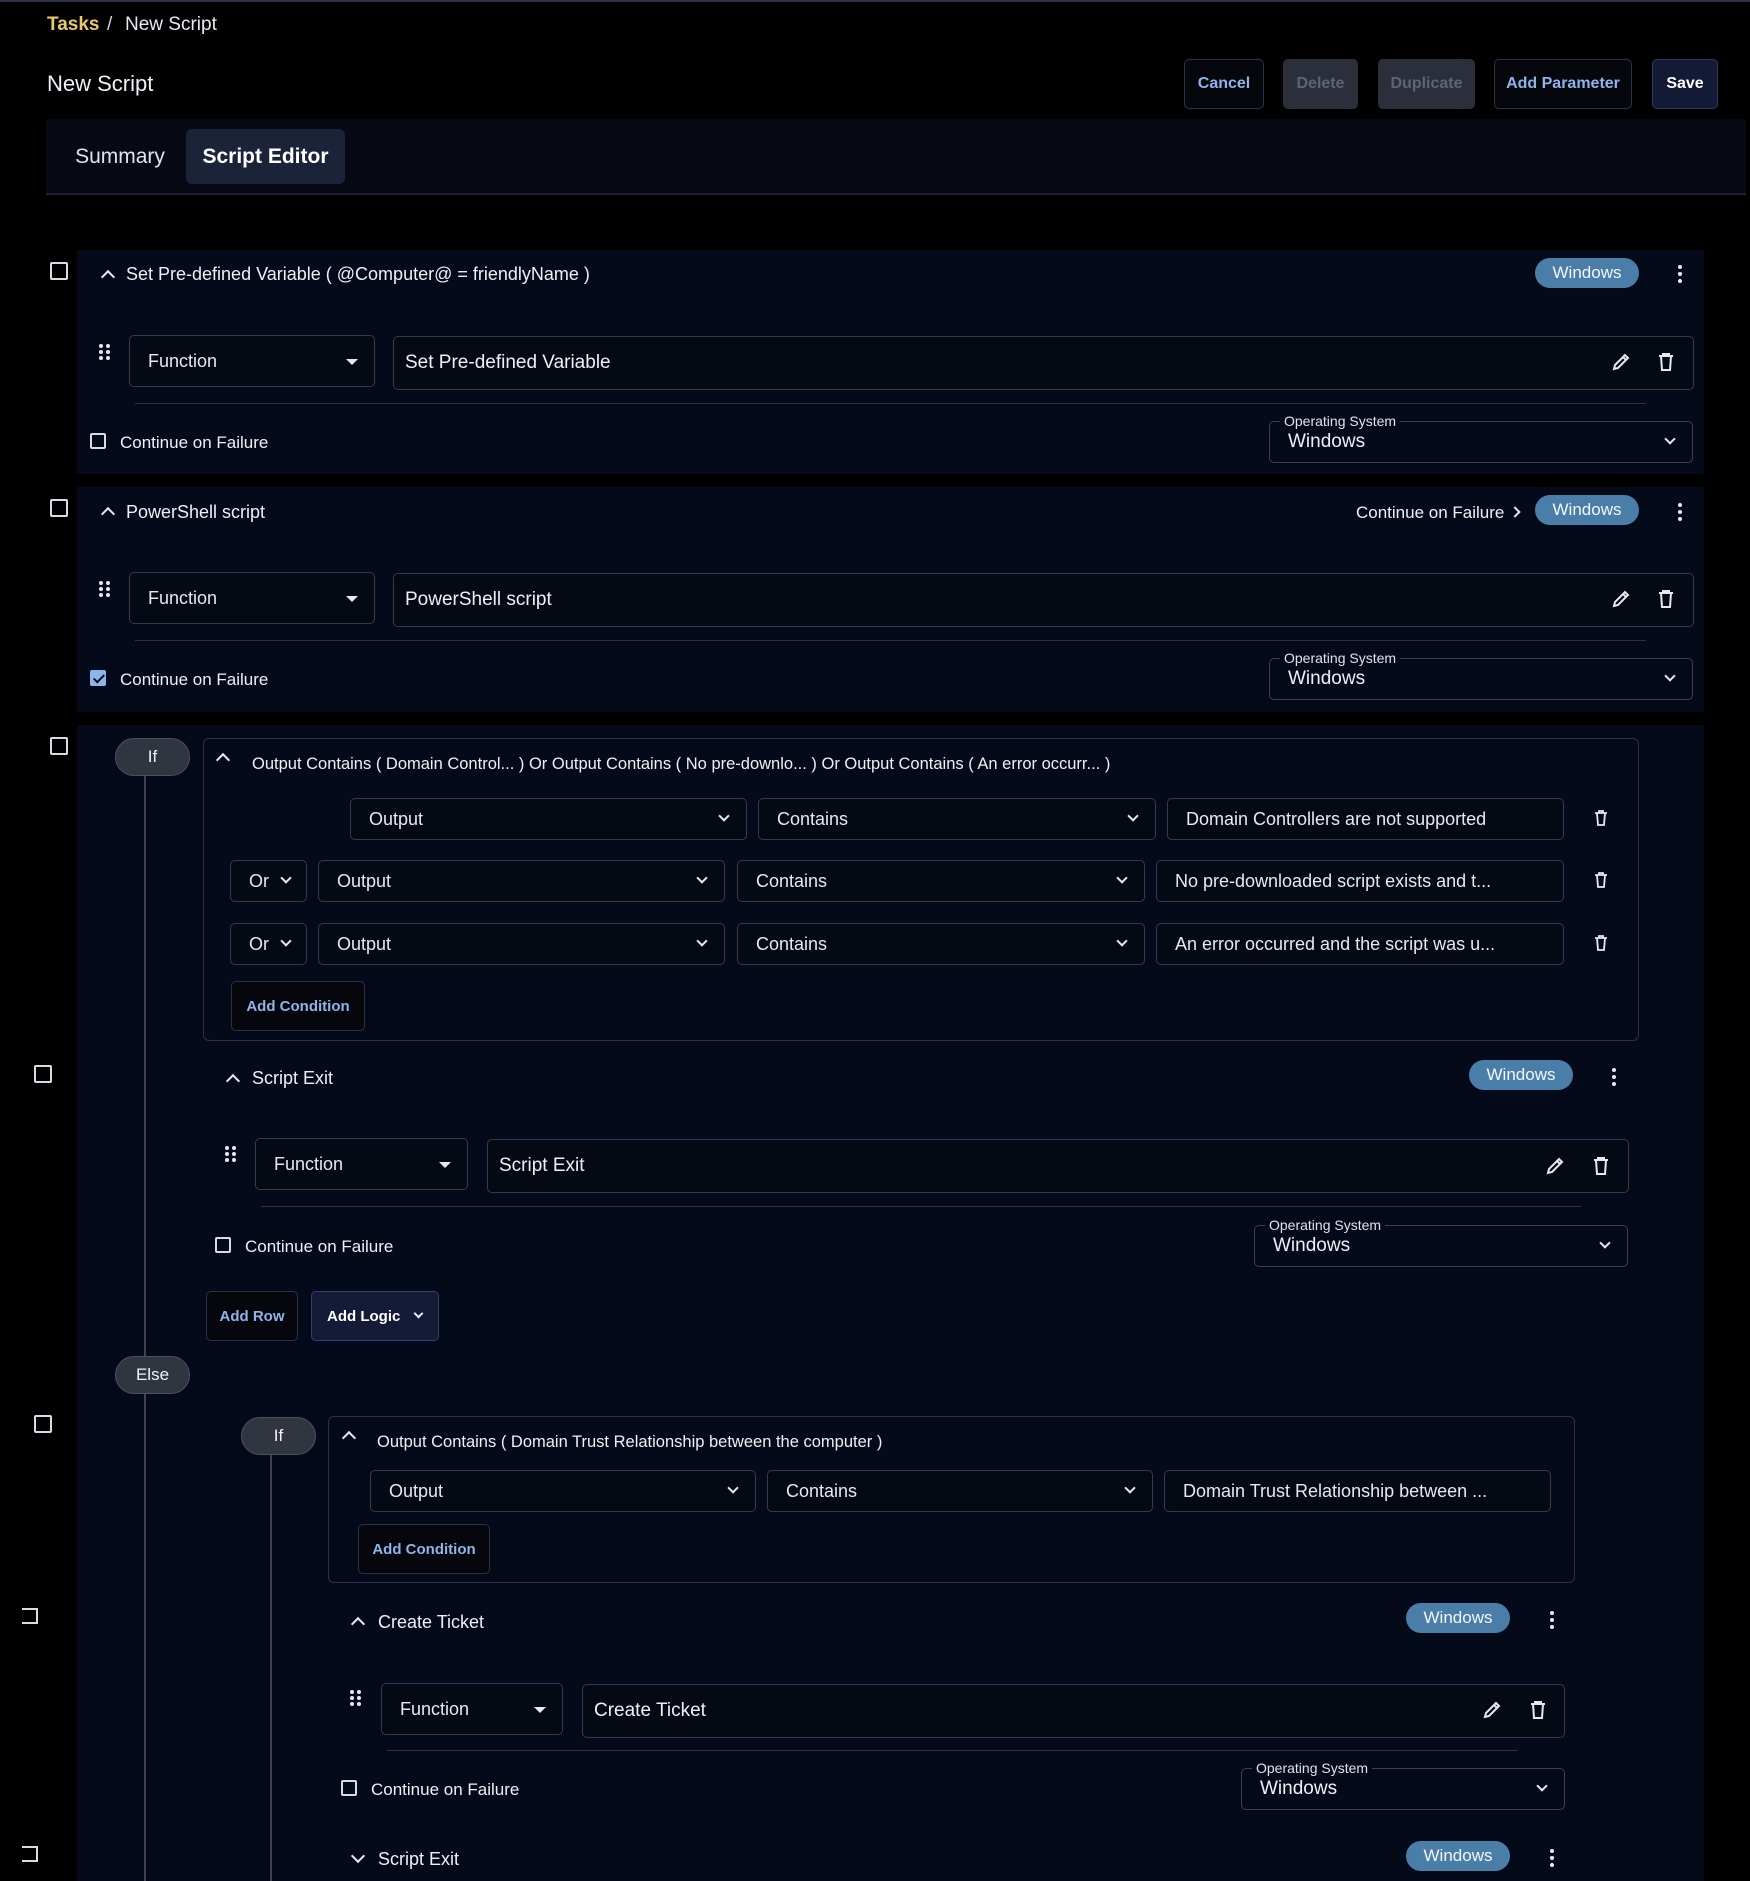 Image resolution: width=1750 pixels, height=1881 pixels. I want to click on caret-down-icon, so click(445, 1165).